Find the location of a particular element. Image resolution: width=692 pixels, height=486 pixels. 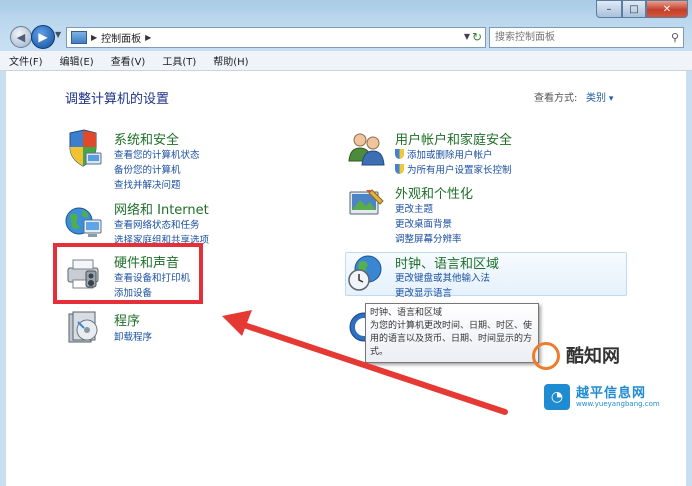

wifi-logo-icon: ◔ is located at coordinates (557, 397).